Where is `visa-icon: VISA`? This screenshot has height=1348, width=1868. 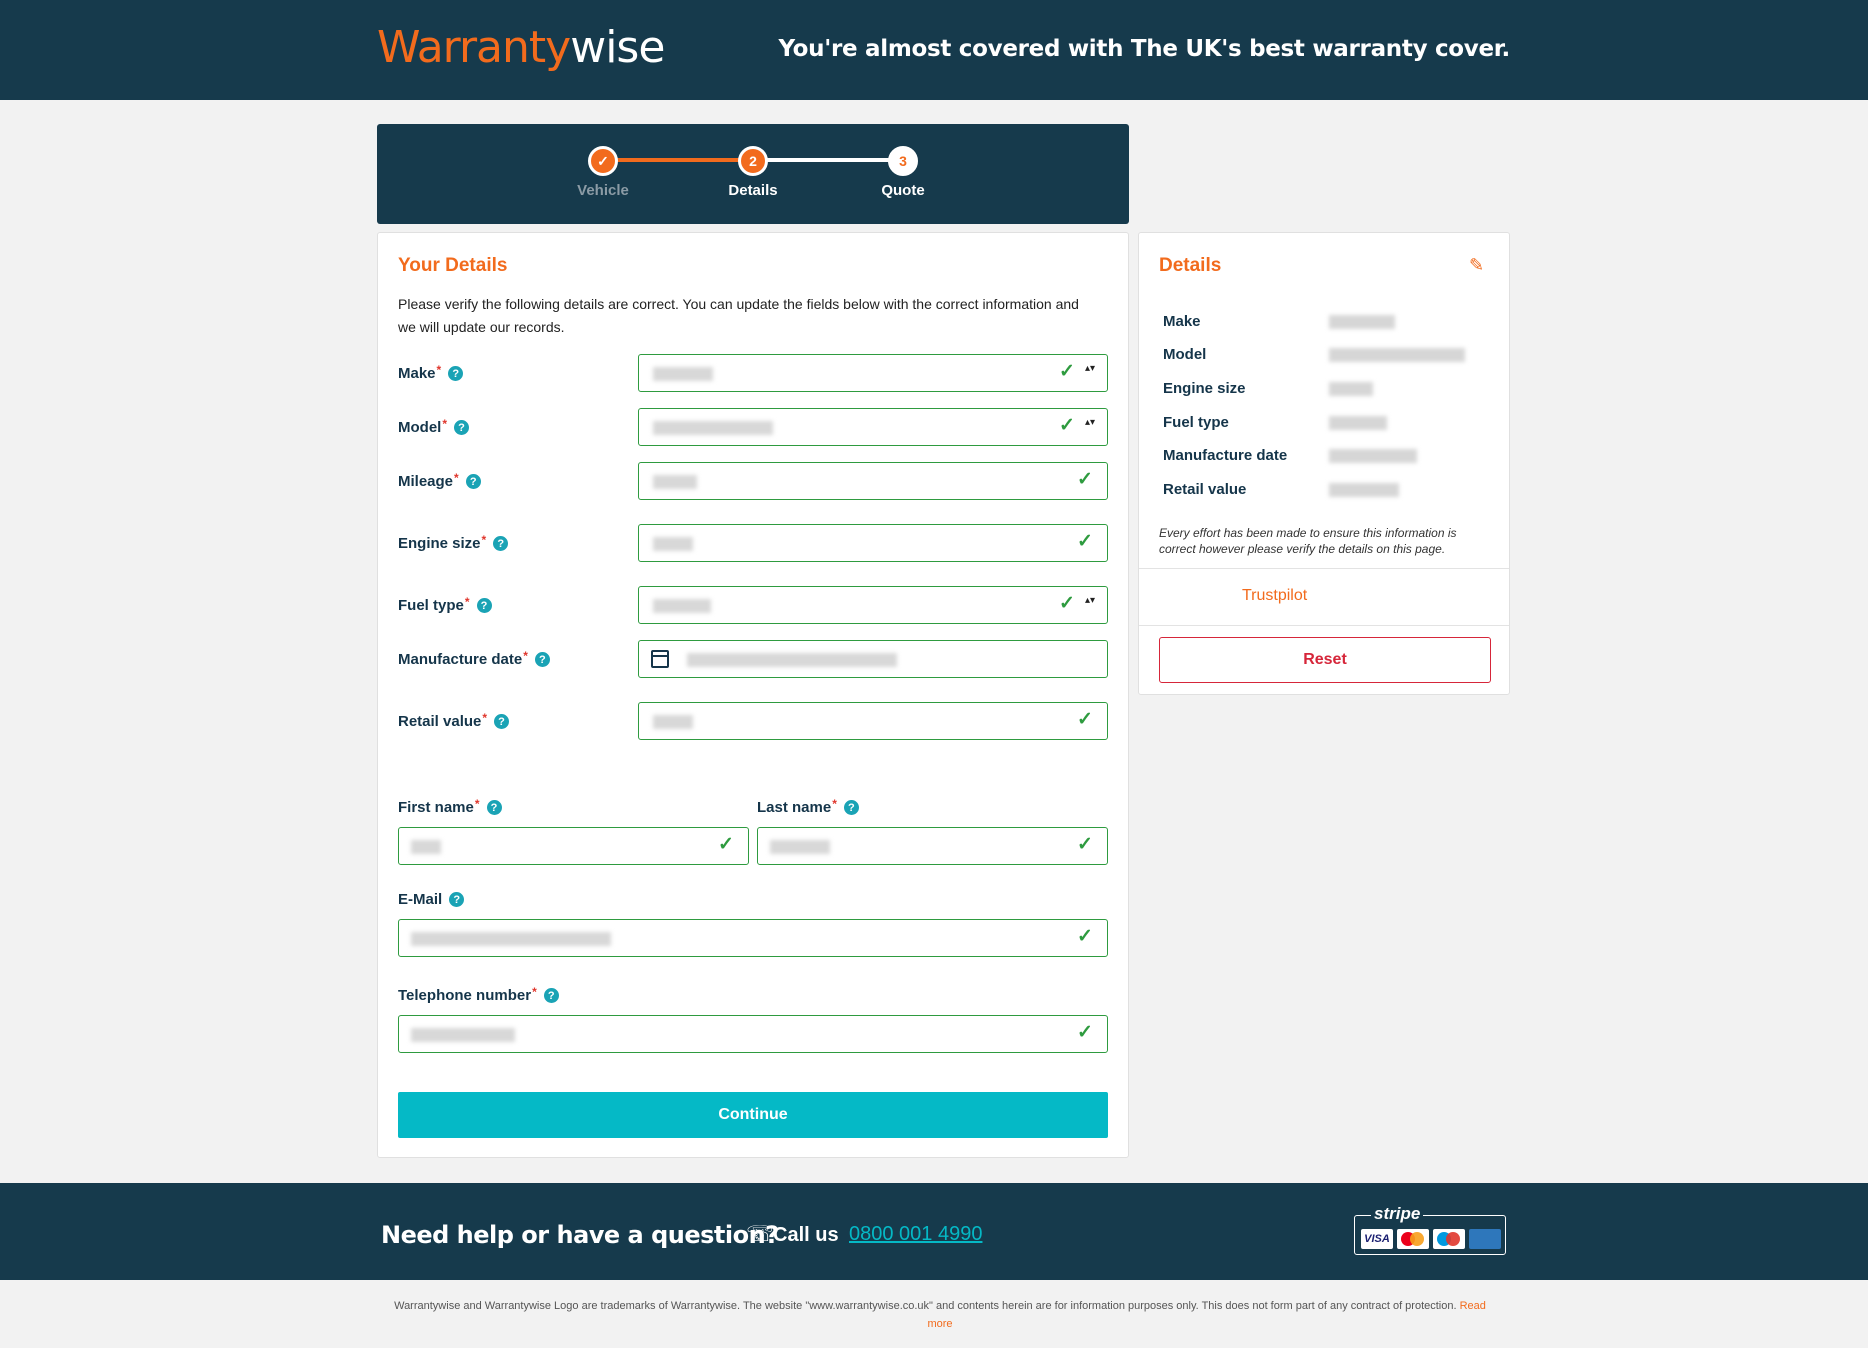 visa-icon: VISA is located at coordinates (1377, 1239).